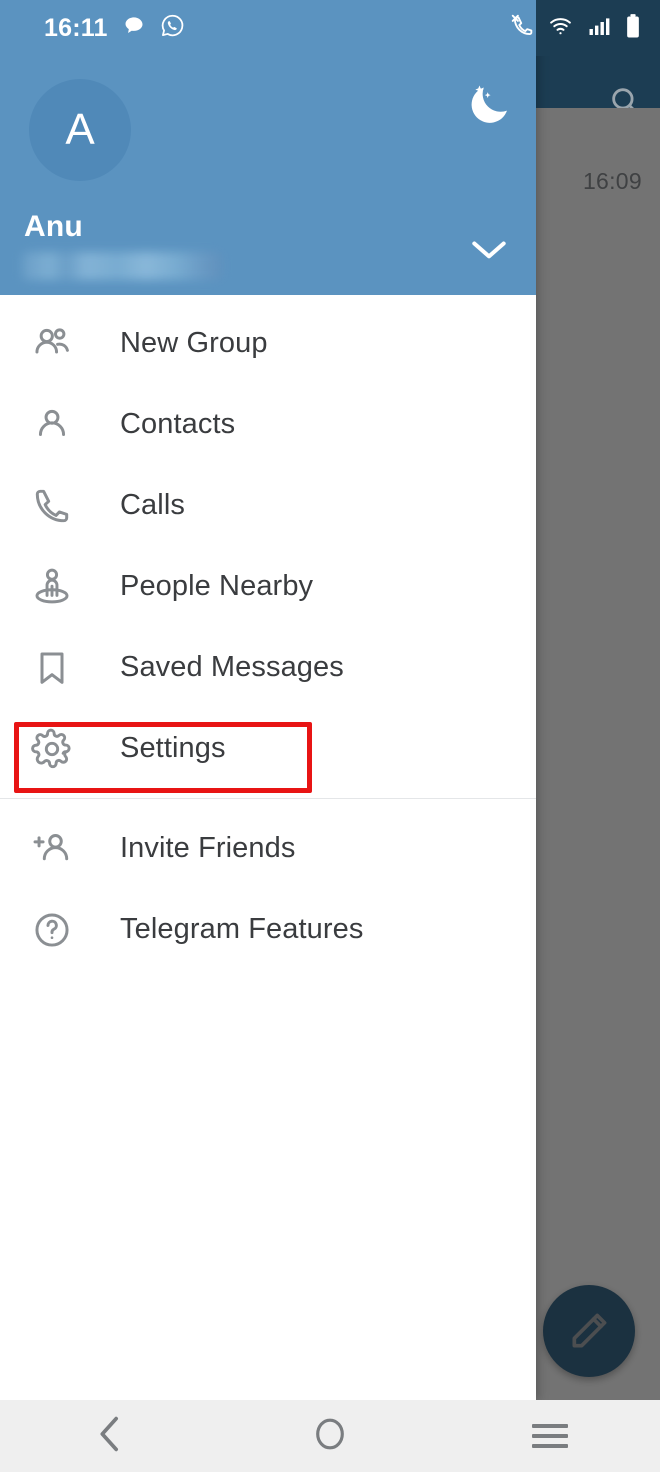 Image resolution: width=660 pixels, height=1472 pixels. I want to click on crescent-moon-icon, so click(489, 105).